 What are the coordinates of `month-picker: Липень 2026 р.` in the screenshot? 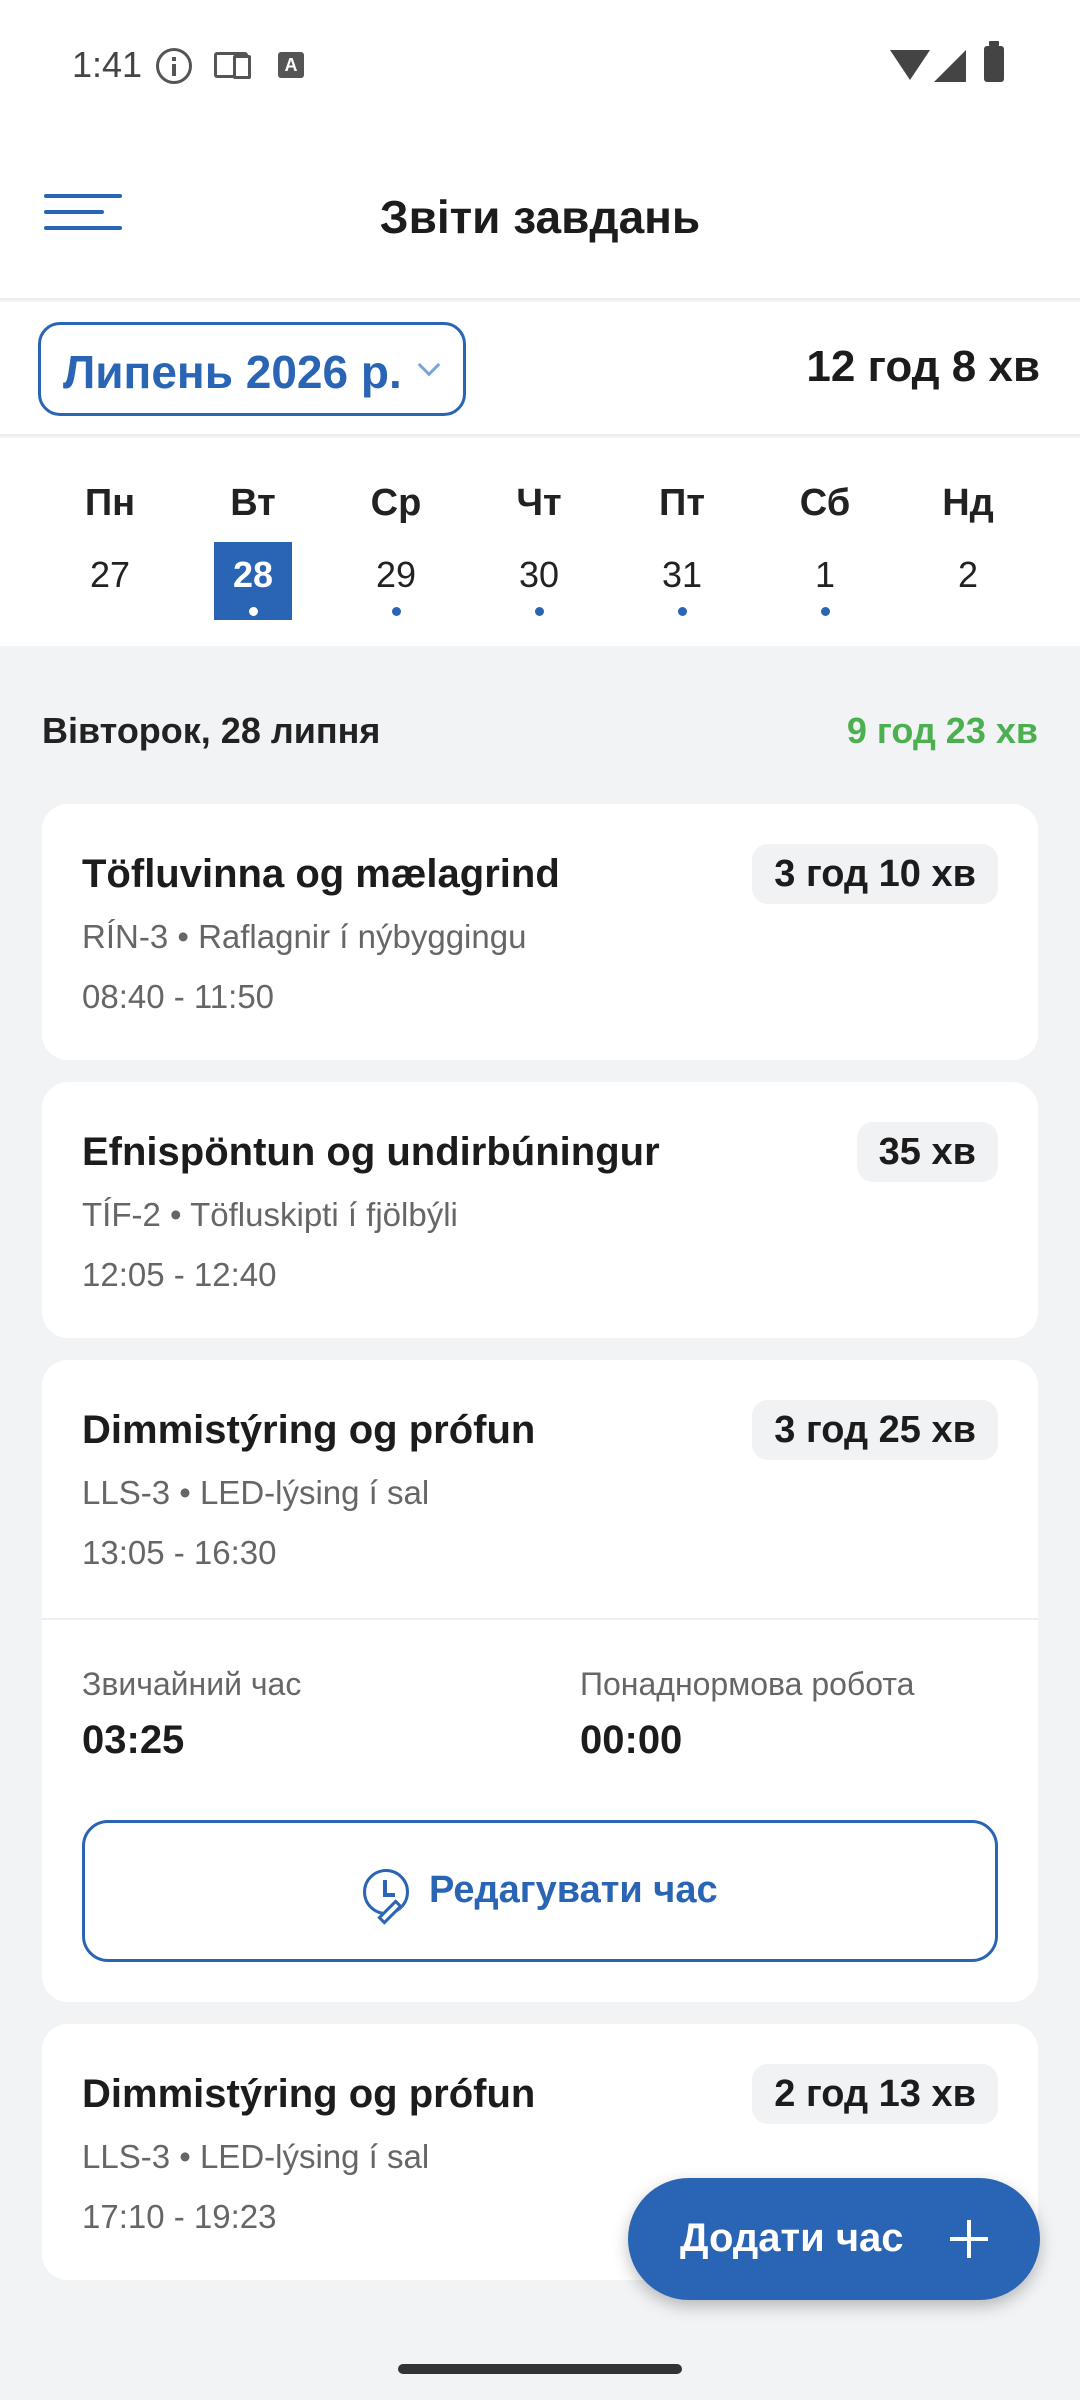 It's located at (252, 369).